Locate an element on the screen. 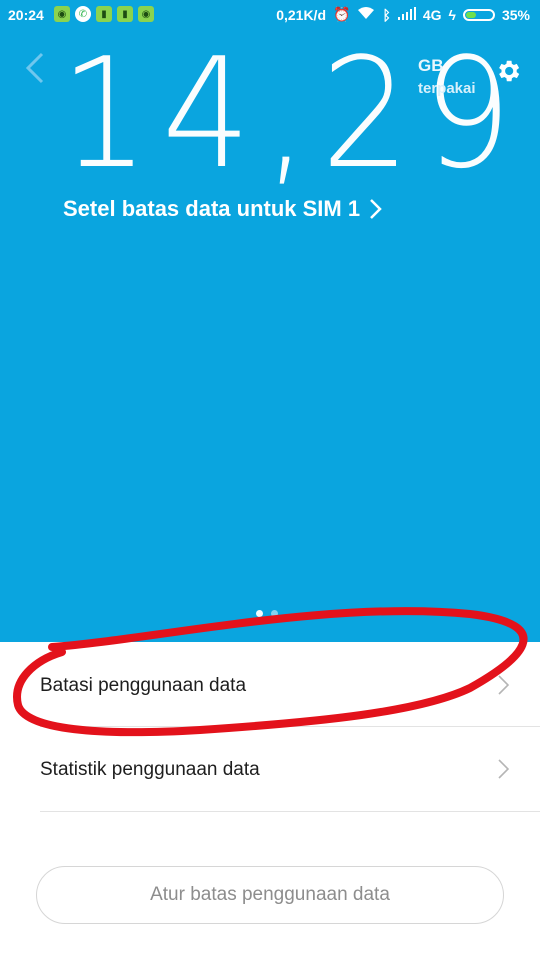 The height and width of the screenshot is (960, 540). network-speed: 0,21K/d is located at coordinates (301, 14).